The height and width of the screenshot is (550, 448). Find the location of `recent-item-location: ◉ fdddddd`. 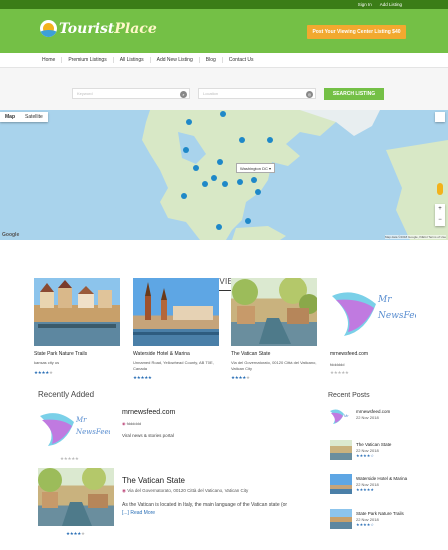

recent-item-location: ◉ fdddddd is located at coordinates (131, 423).